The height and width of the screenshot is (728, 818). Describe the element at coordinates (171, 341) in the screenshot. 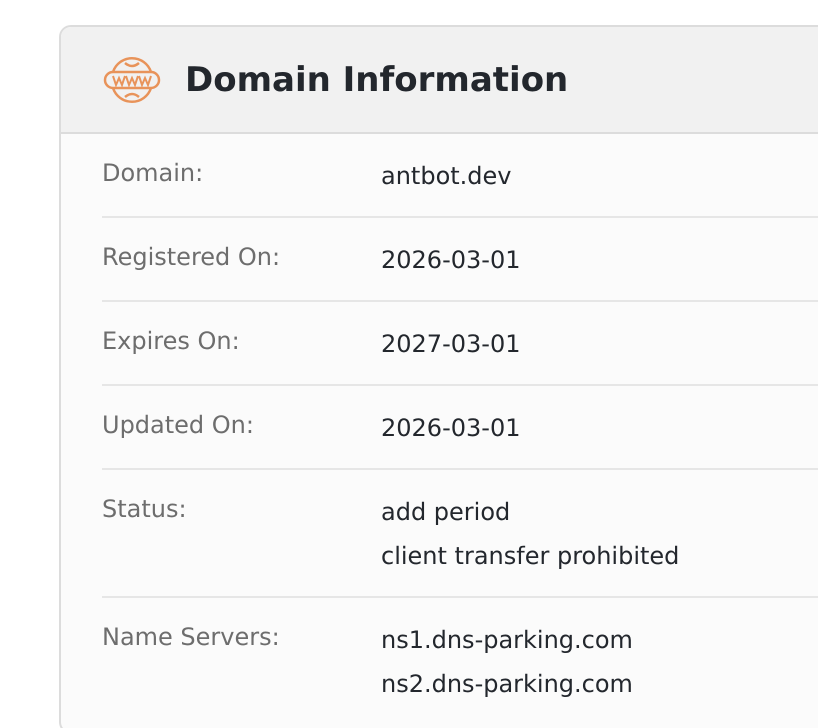

I see `field-label: Expires On:` at that location.